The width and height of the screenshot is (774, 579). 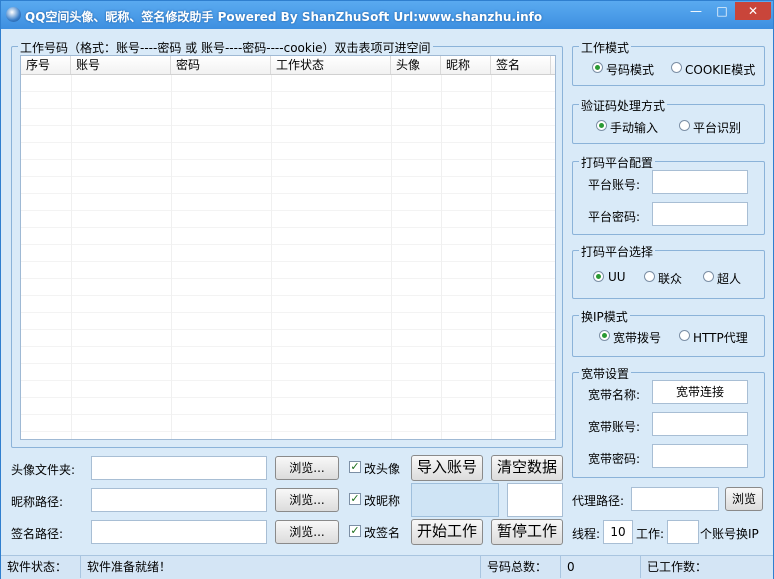 I want to click on broadband-title: 宽带设置, so click(x=605, y=373).